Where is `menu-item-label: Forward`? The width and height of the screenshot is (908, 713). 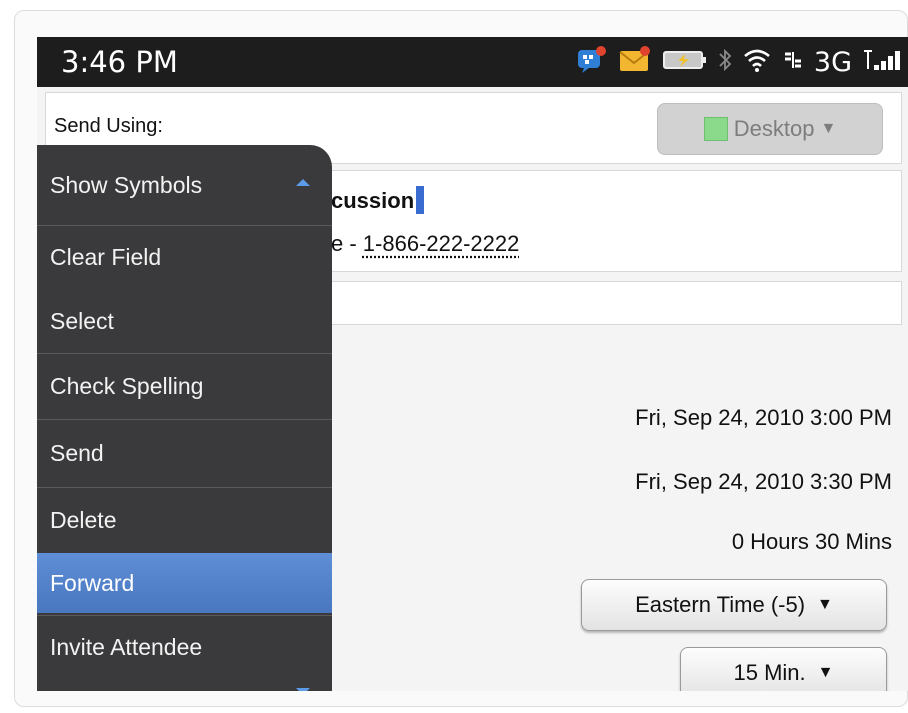
menu-item-label: Forward is located at coordinates (92, 582).